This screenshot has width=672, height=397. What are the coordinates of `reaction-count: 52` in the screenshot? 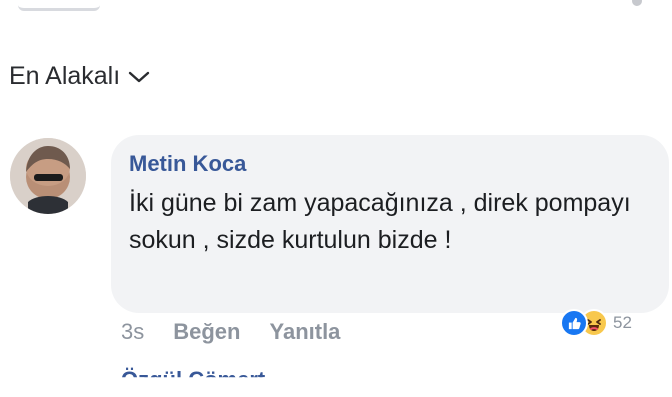 It's located at (622, 322).